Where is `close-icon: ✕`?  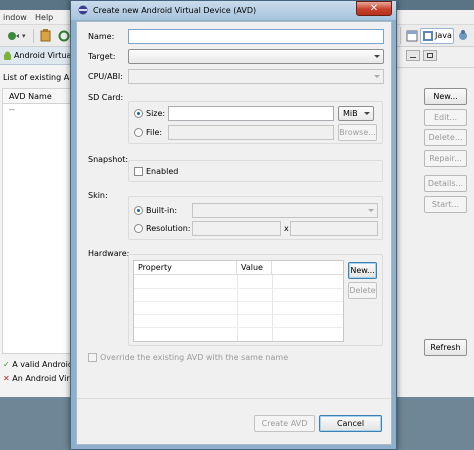
close-icon: ✕ is located at coordinates (374, 8).